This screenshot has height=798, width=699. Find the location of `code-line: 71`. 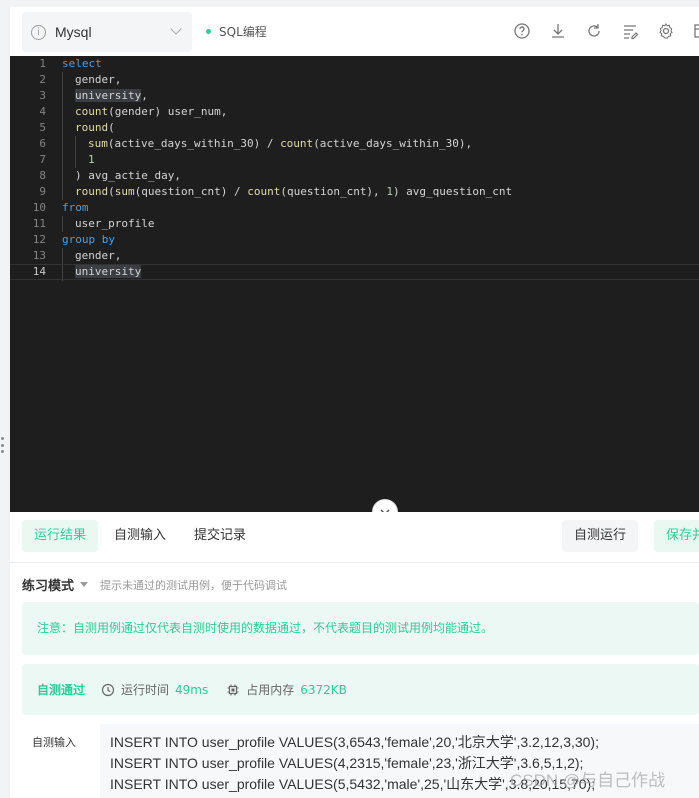

code-line: 71 is located at coordinates (67, 160).